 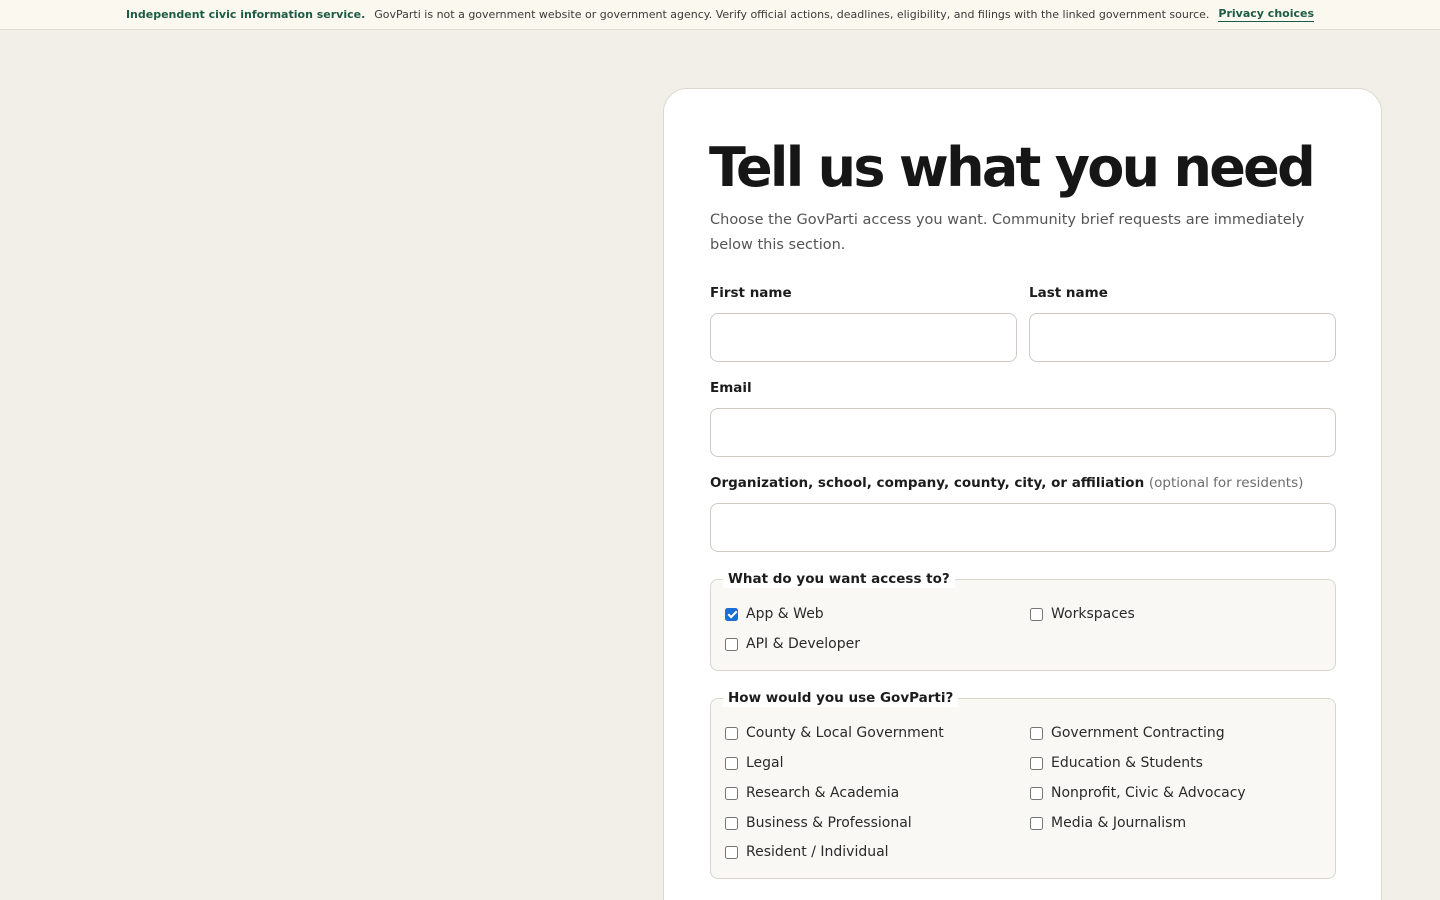 What do you see at coordinates (731, 388) in the screenshot?
I see `email-label: Email` at bounding box center [731, 388].